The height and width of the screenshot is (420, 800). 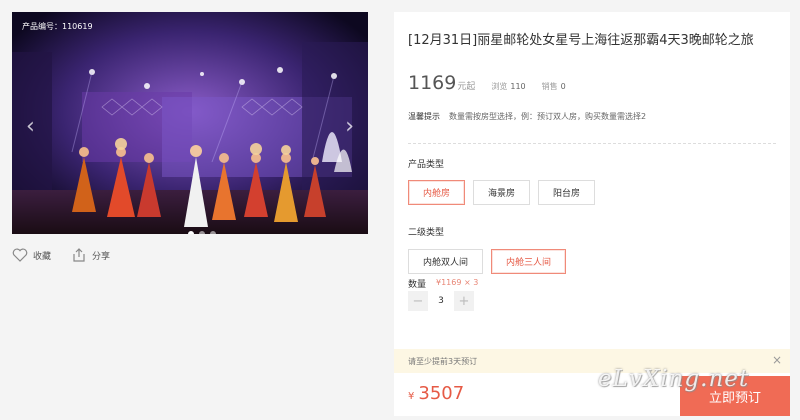 I want to click on close-icon: ×, so click(x=777, y=360).